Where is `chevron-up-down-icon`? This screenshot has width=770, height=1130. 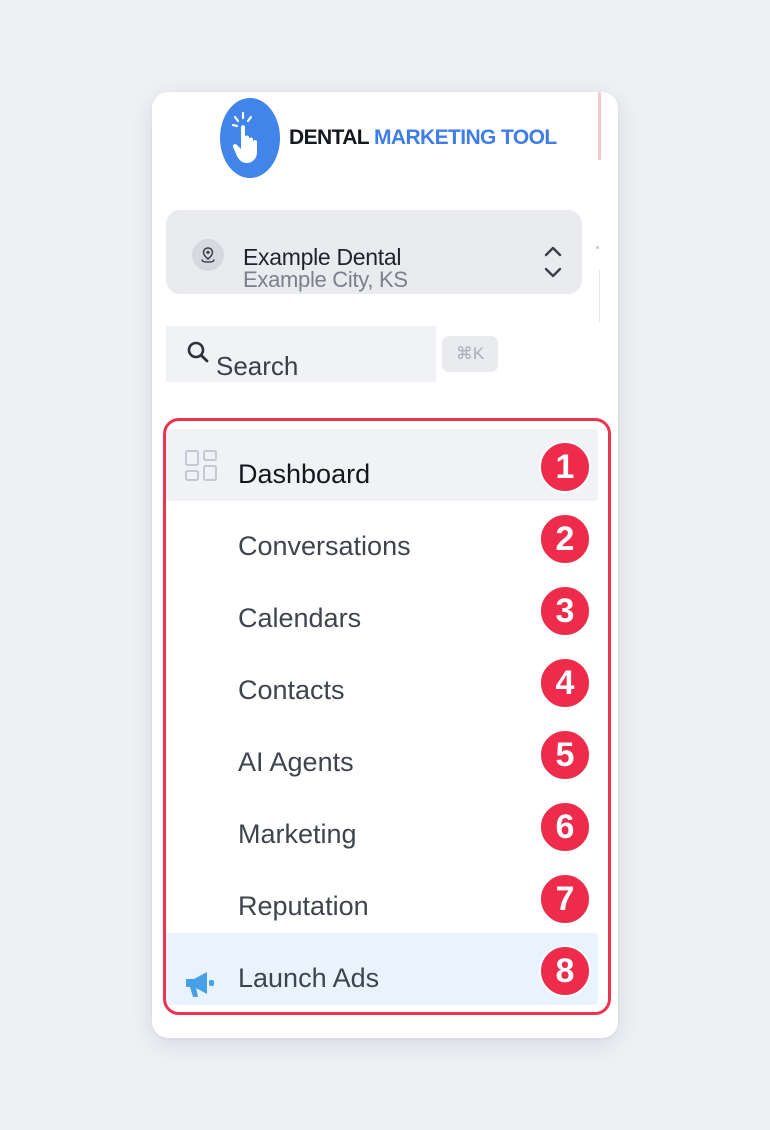 chevron-up-down-icon is located at coordinates (553, 265).